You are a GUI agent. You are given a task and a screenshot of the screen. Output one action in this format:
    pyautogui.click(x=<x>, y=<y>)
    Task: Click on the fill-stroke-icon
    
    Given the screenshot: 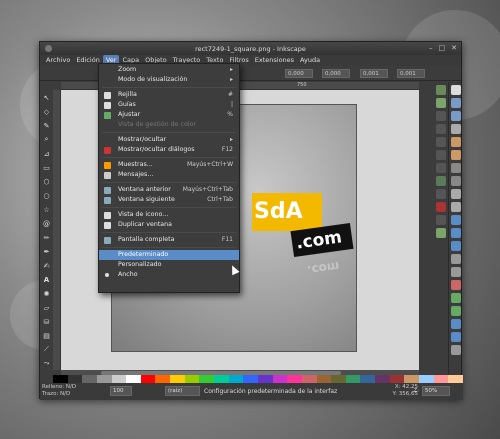 What is the action you would take?
    pyautogui.click(x=456, y=298)
    